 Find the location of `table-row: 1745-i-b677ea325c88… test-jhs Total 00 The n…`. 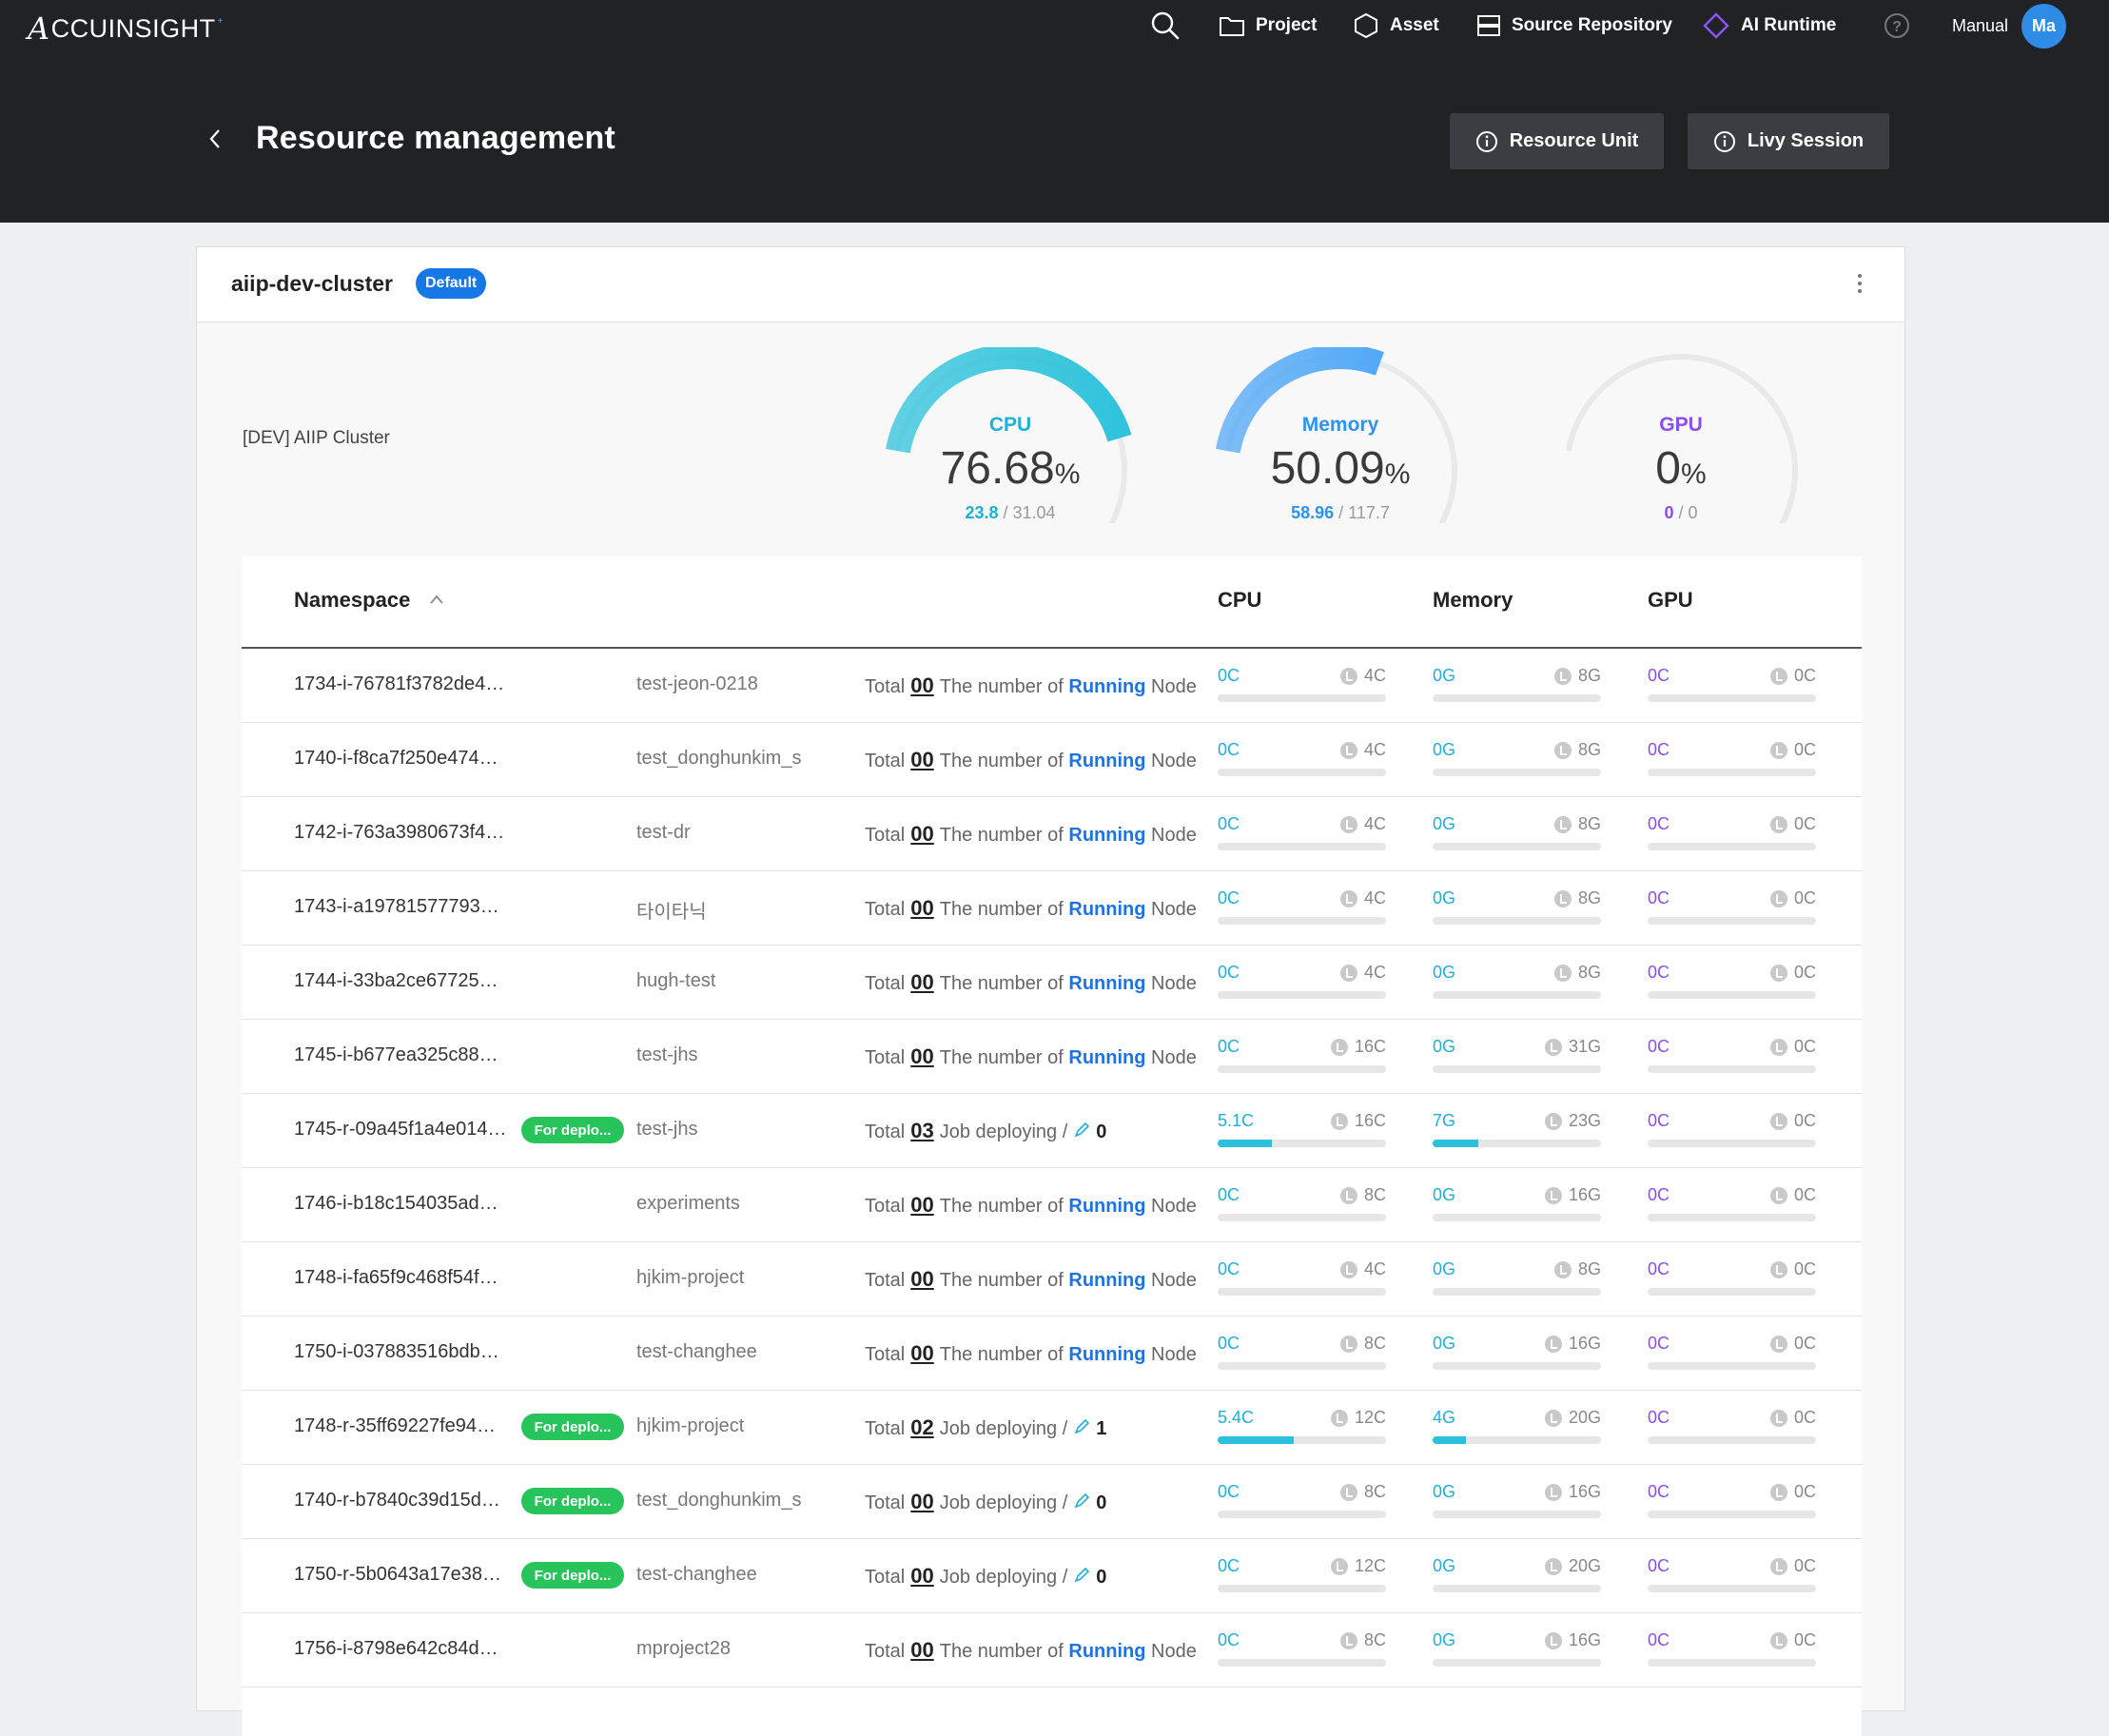

table-row: 1745-i-b677ea325c88… test-jhs Total 00 The n… is located at coordinates (1052, 1057).